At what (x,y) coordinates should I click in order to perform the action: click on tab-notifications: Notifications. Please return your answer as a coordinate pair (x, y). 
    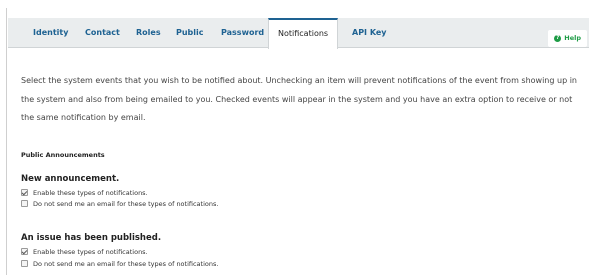
    Looking at the image, I should click on (303, 33).